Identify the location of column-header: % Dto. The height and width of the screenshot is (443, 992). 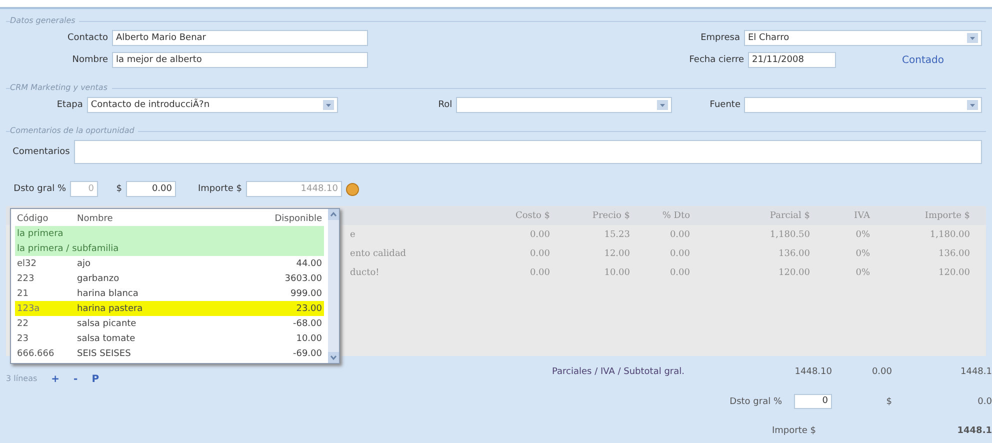
(676, 215).